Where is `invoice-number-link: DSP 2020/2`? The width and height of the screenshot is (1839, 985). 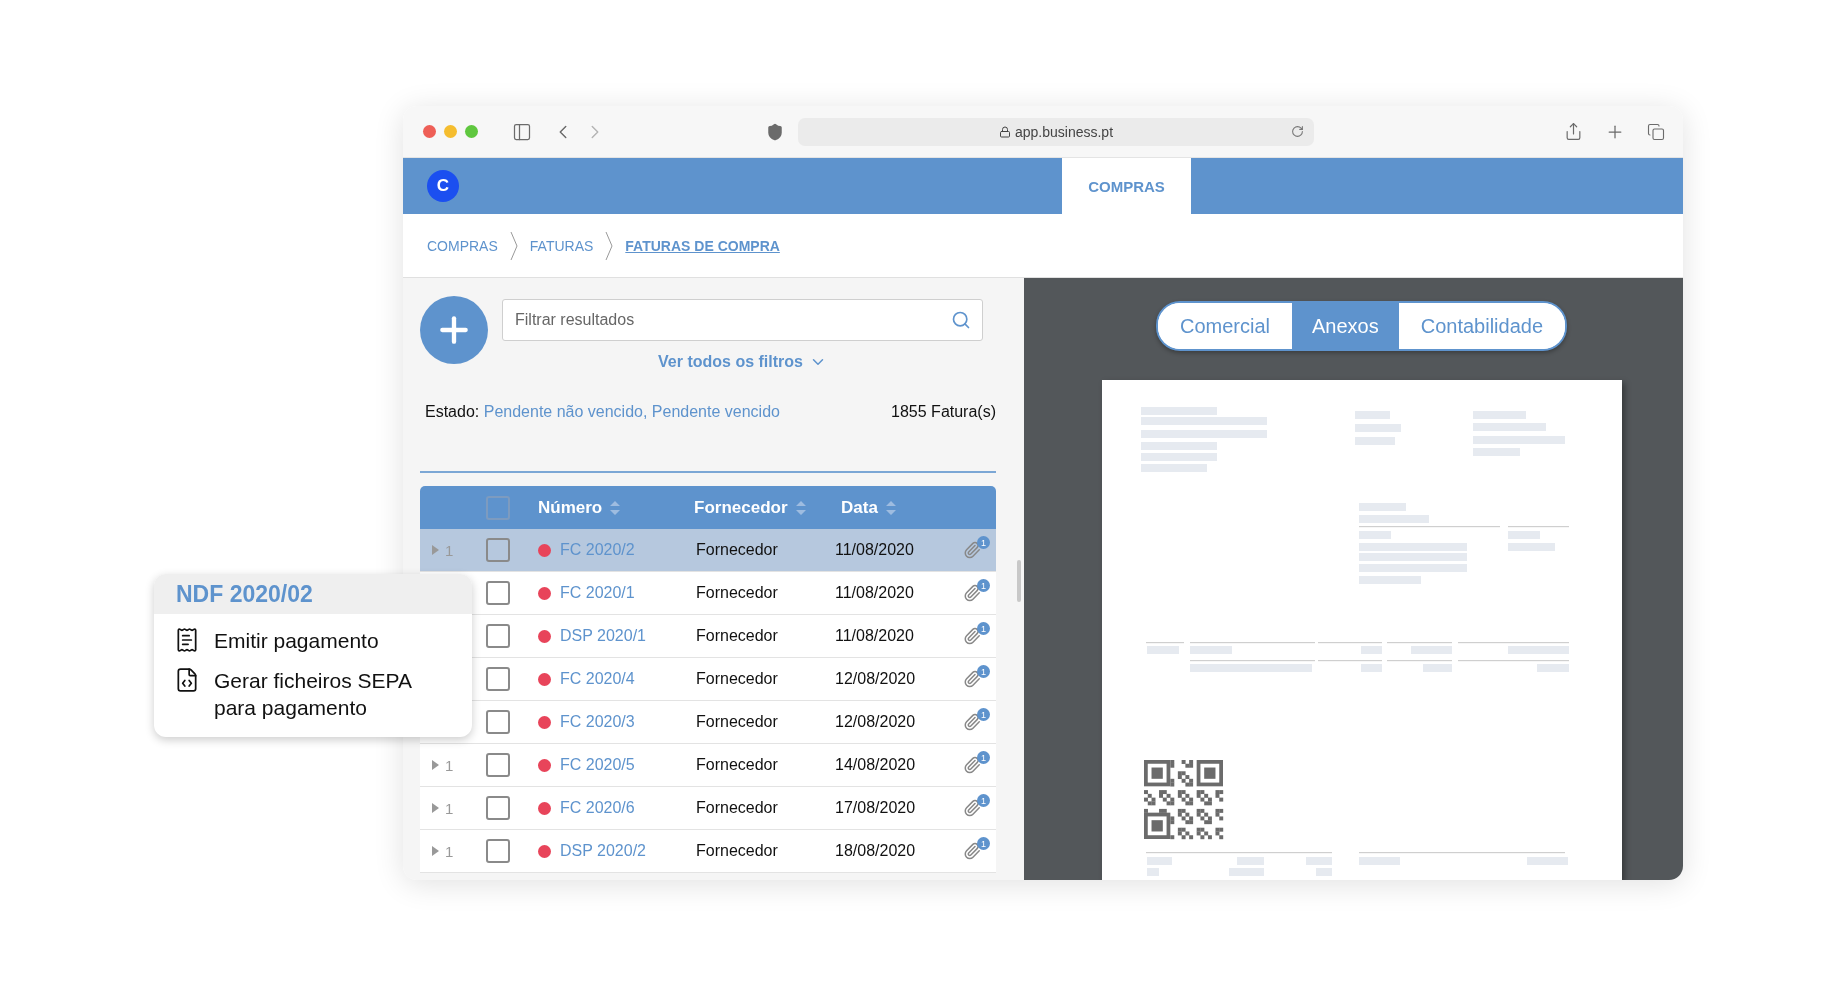 invoice-number-link: DSP 2020/2 is located at coordinates (603, 851).